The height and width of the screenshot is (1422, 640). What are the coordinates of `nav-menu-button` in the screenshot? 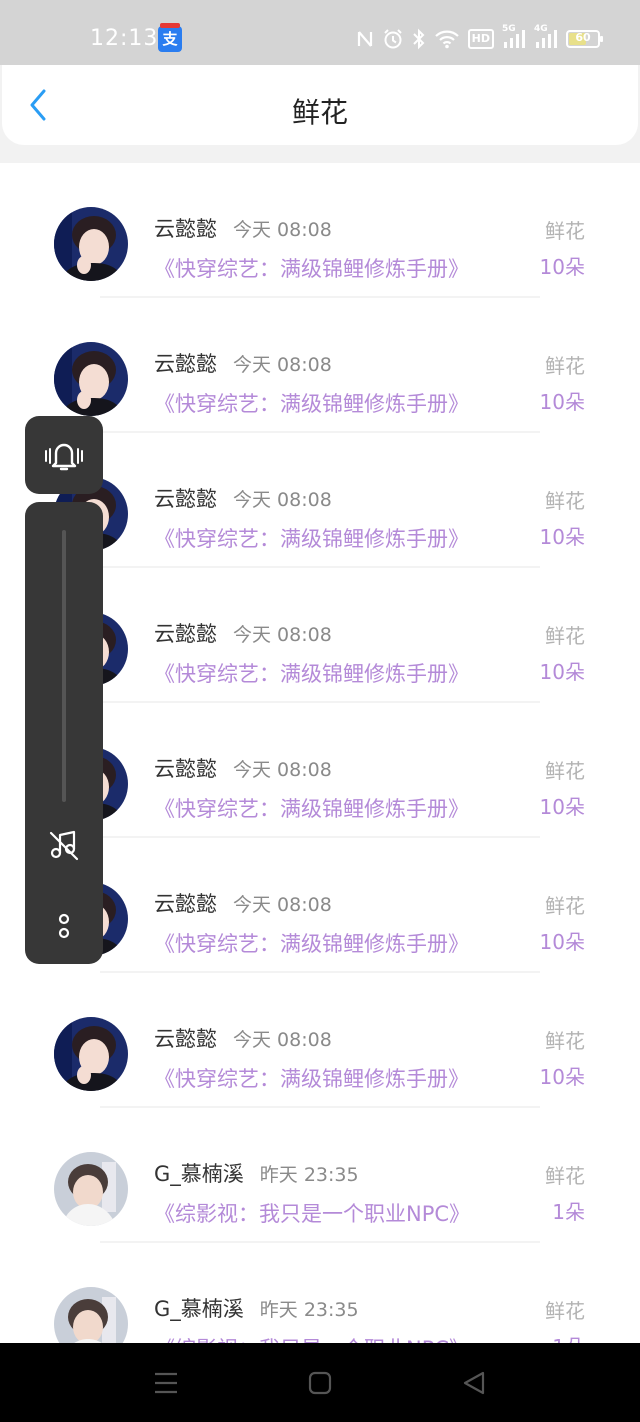 It's located at (166, 1383).